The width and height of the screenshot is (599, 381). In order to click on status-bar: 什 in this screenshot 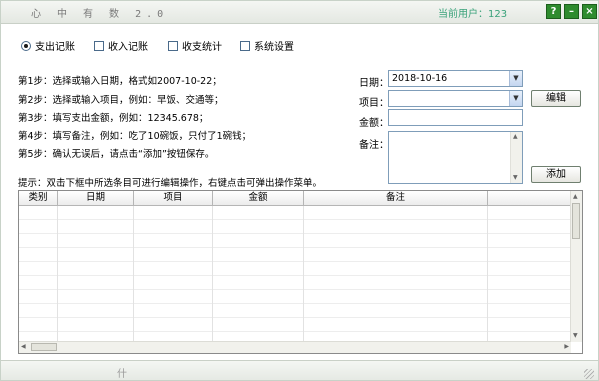, I will do `click(299, 370)`.